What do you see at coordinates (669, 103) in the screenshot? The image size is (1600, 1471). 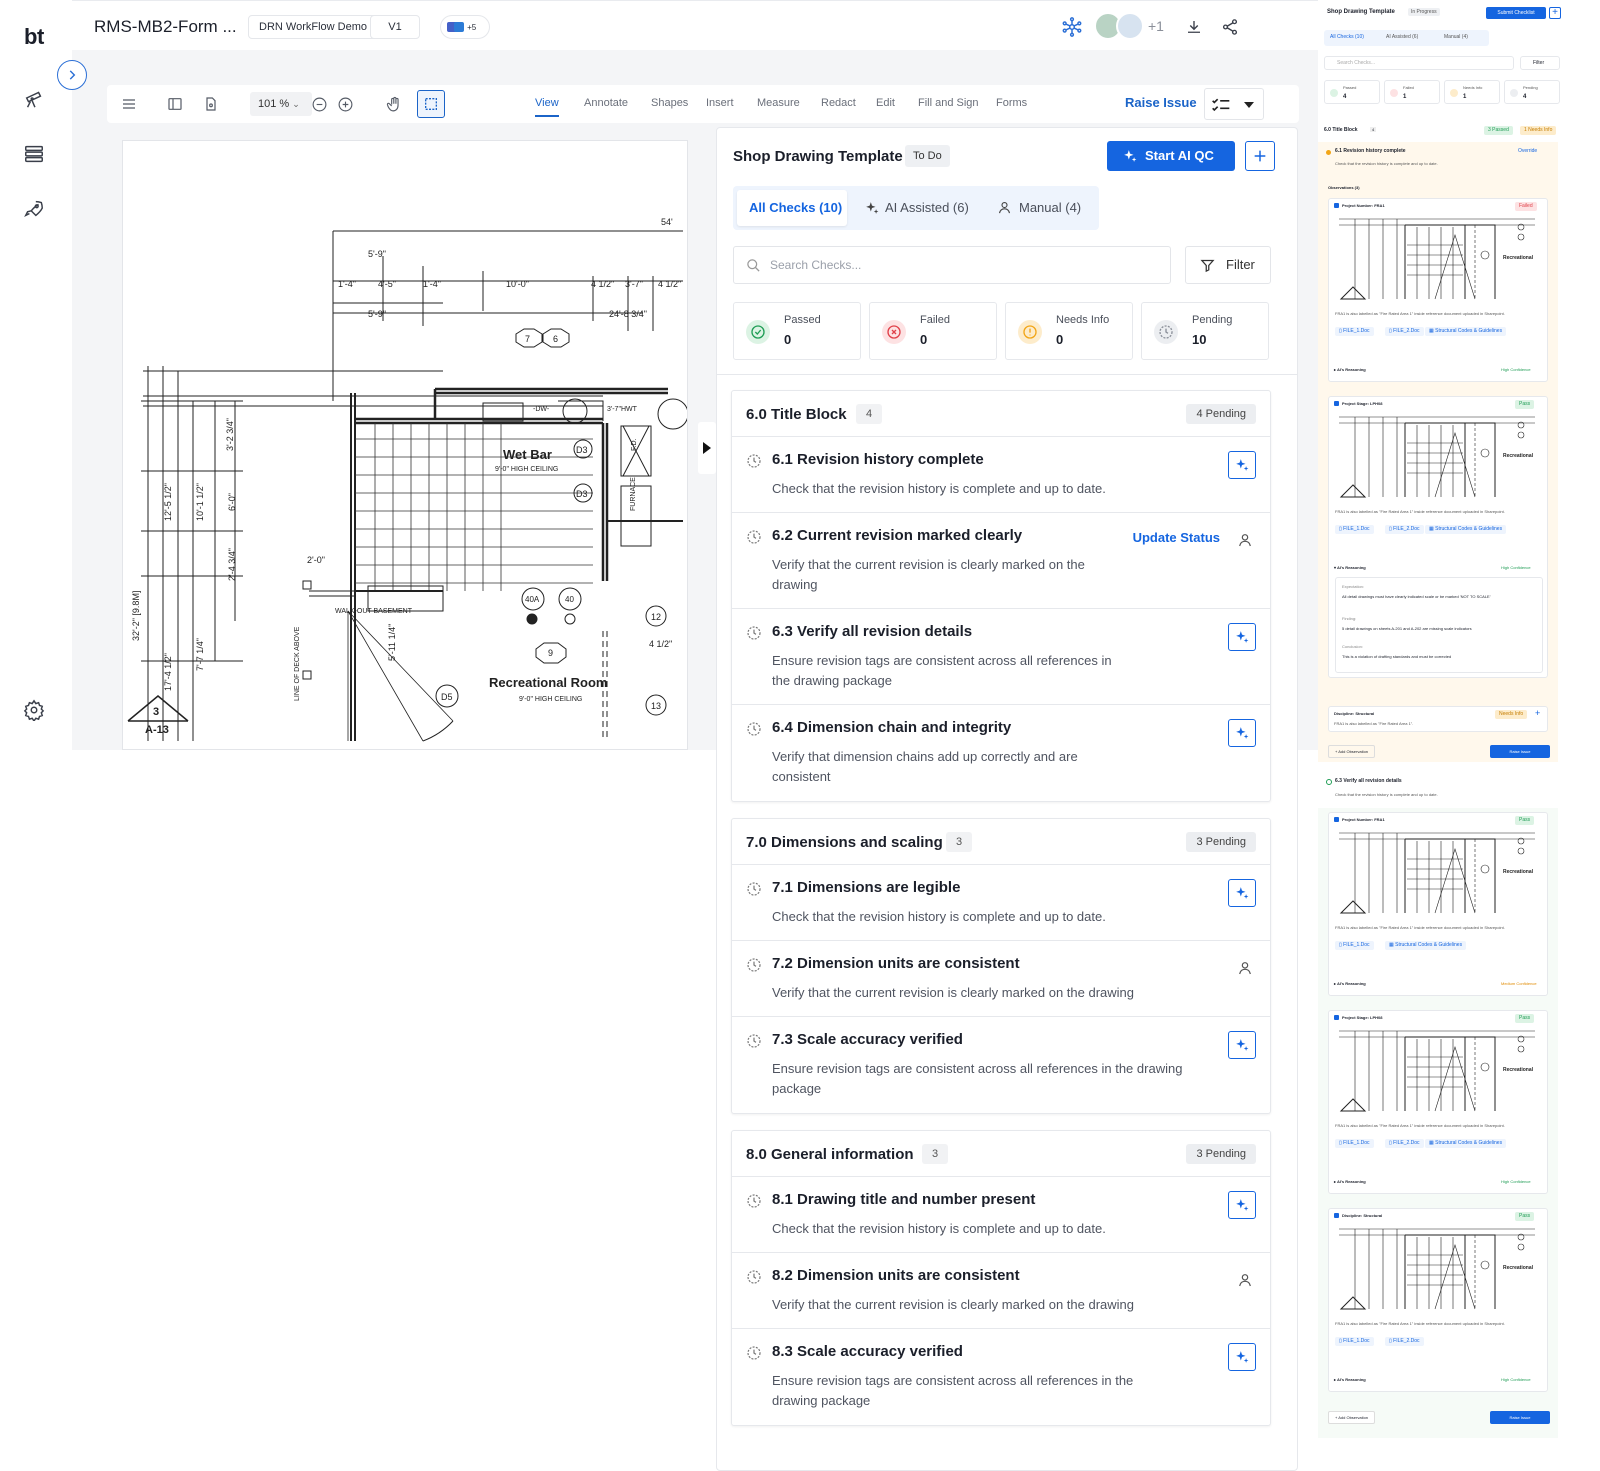 I see `tab-shapes: Shapes` at bounding box center [669, 103].